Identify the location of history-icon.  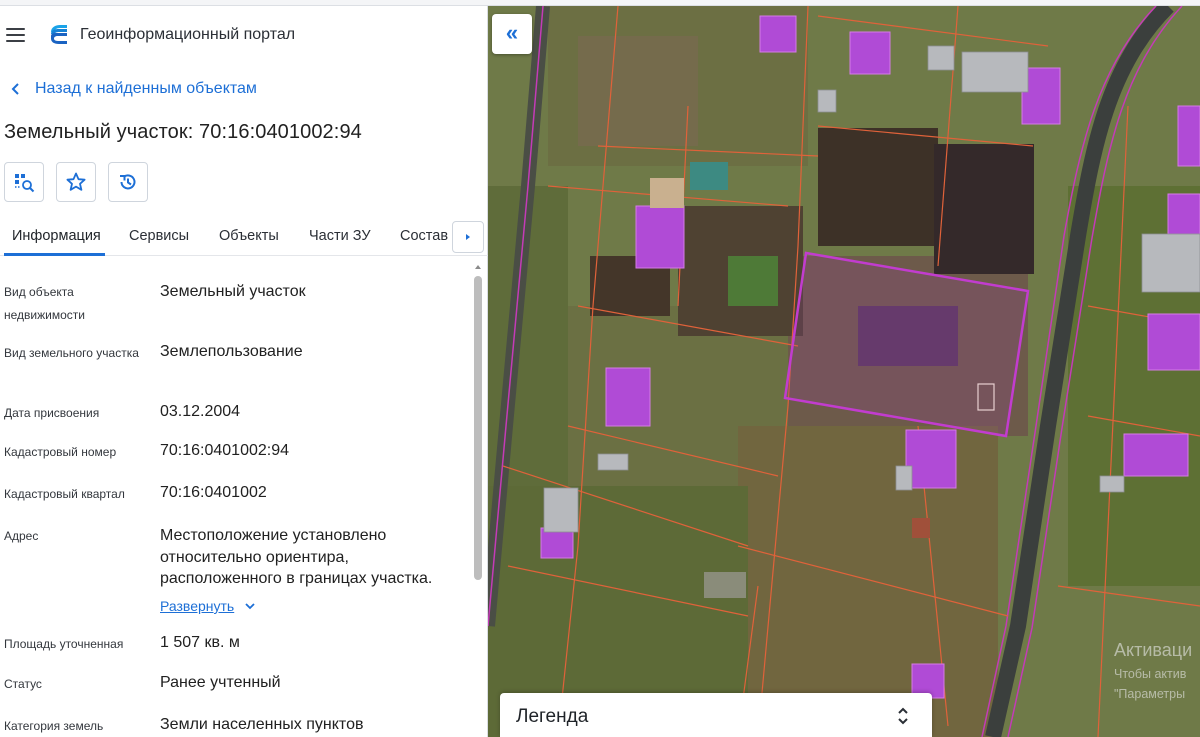
(128, 182).